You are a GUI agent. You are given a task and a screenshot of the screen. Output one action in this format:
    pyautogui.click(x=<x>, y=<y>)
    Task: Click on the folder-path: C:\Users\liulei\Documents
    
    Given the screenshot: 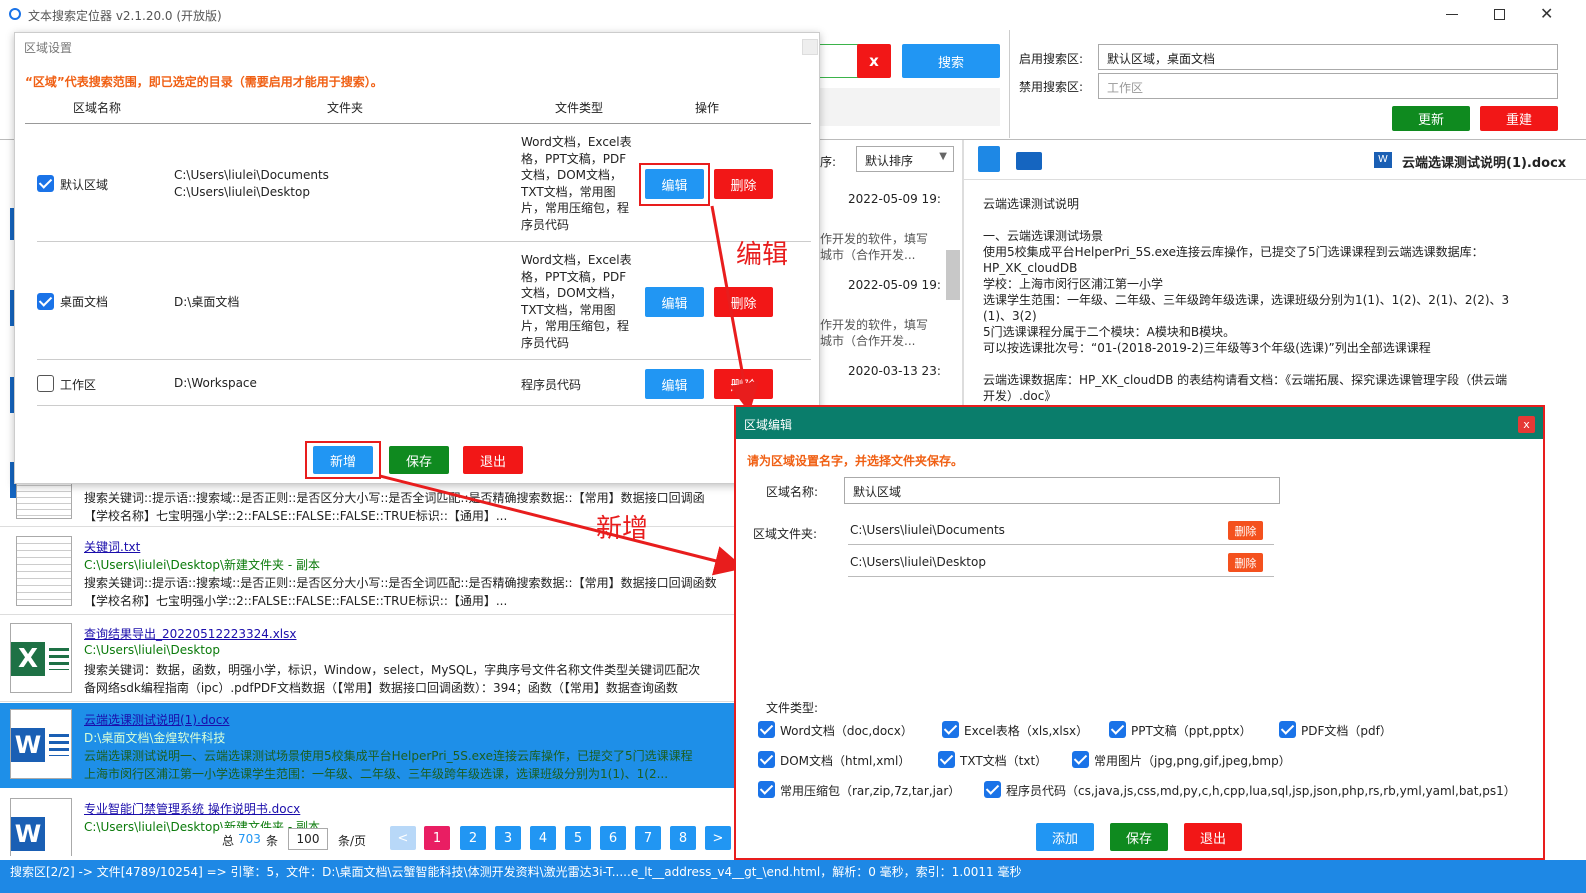 What is the action you would take?
    pyautogui.click(x=927, y=530)
    